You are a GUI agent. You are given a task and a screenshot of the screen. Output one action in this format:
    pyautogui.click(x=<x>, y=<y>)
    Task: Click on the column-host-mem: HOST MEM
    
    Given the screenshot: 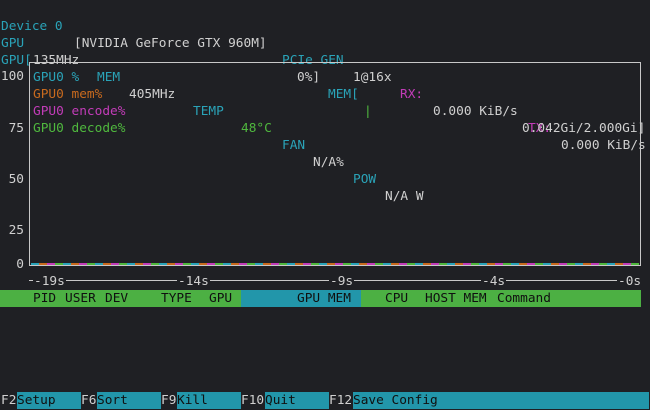 What is the action you would take?
    pyautogui.click(x=456, y=298)
    